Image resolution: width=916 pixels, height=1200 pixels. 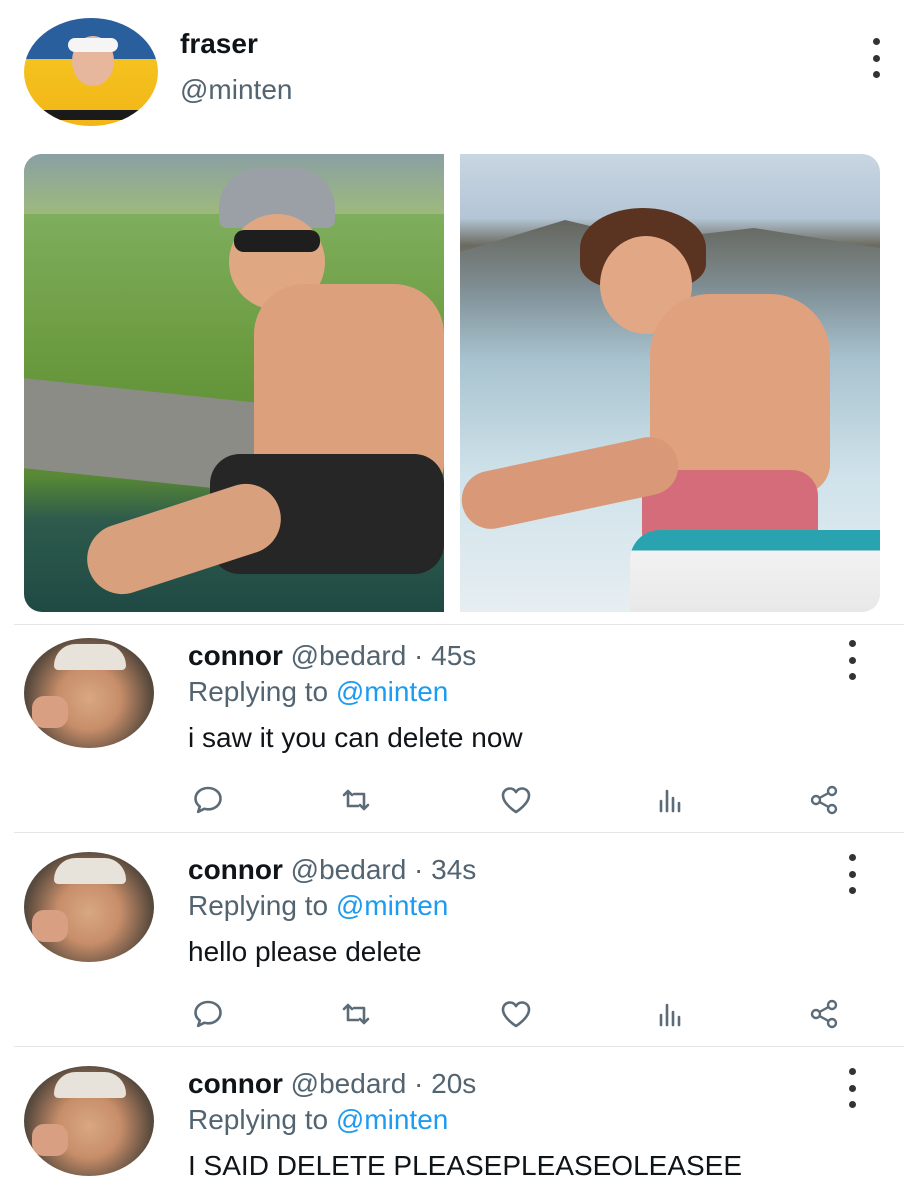 I want to click on avatar-headband, so click(x=93, y=45).